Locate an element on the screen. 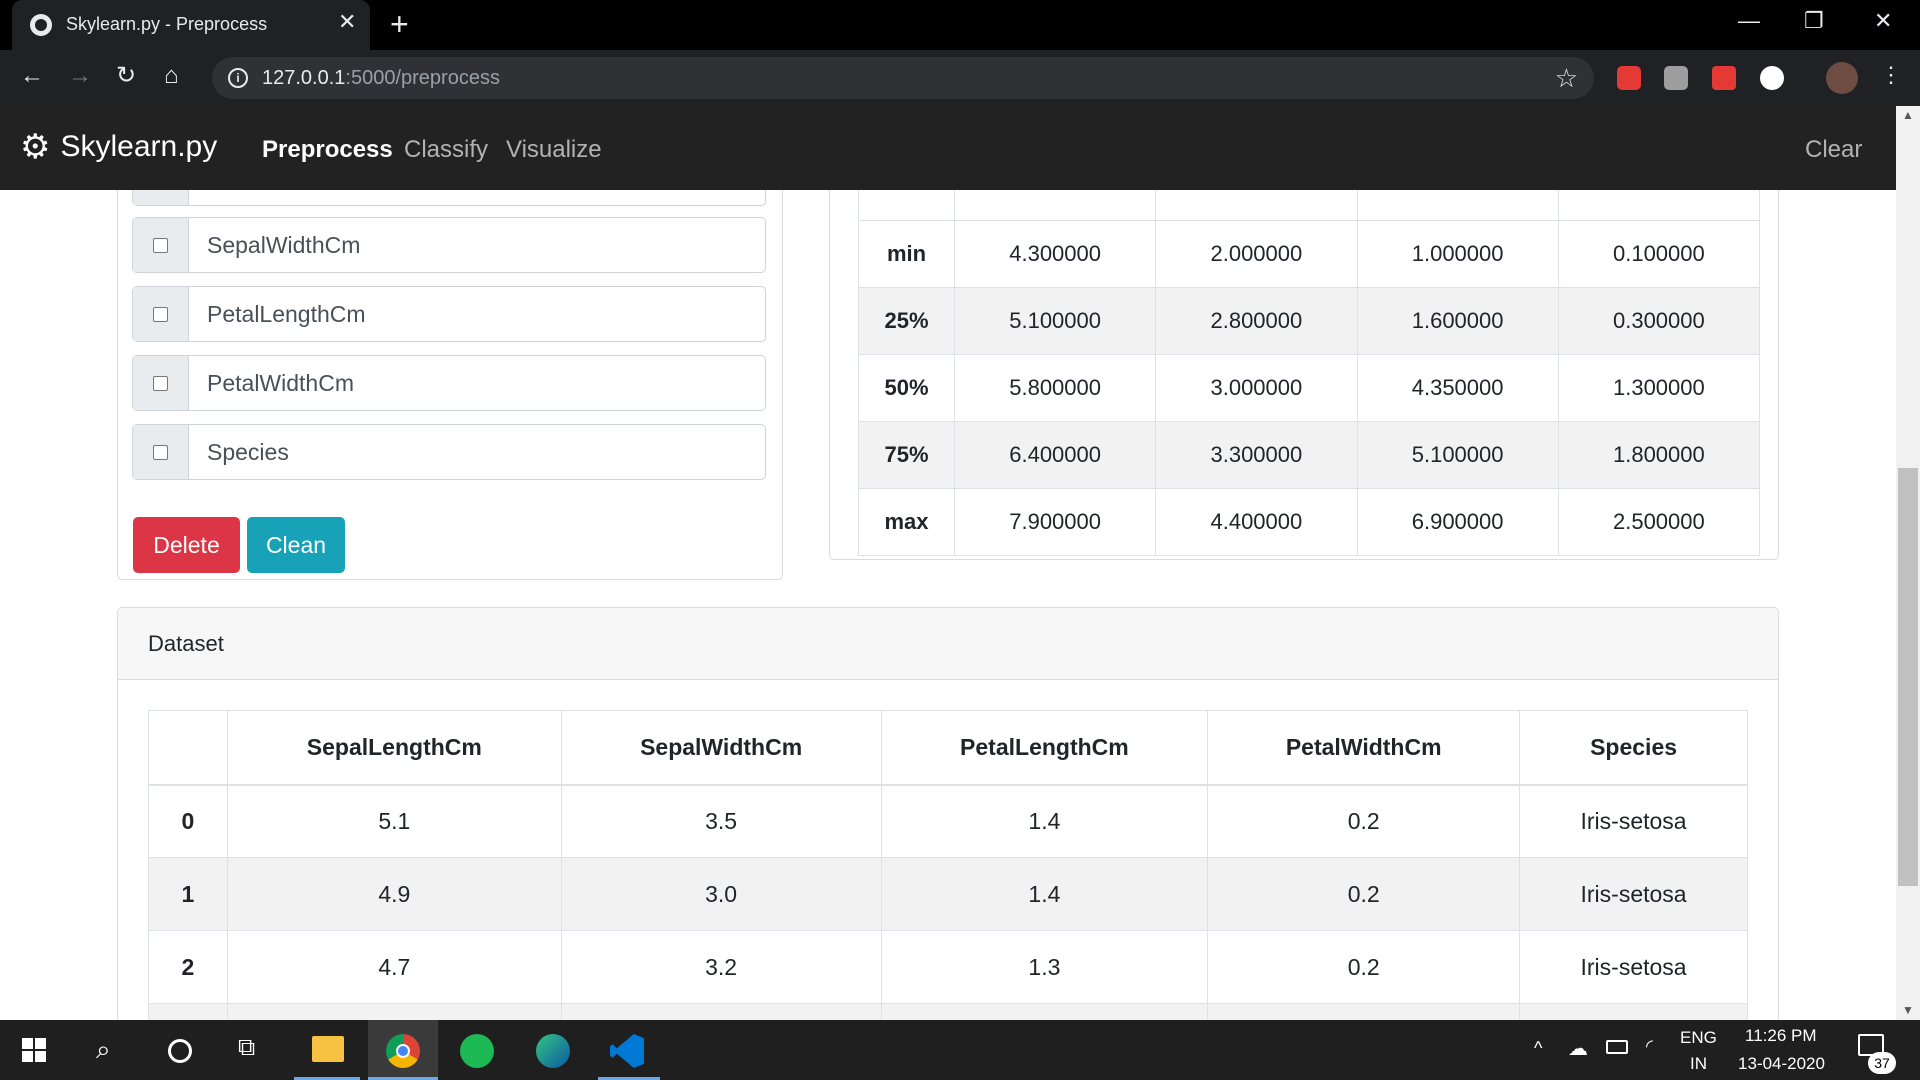 This screenshot has height=1080, width=1920. table-row: 2 4.7 3.2 1.3 0.2 Iris-setosa is located at coordinates (948, 967).